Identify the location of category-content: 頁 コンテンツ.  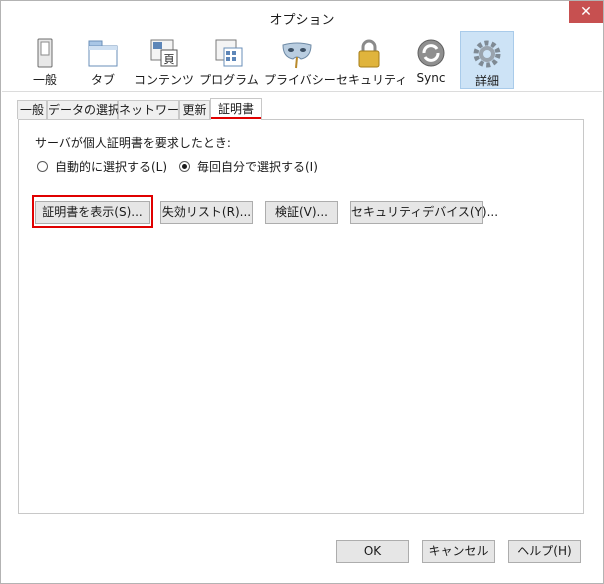
(164, 60).